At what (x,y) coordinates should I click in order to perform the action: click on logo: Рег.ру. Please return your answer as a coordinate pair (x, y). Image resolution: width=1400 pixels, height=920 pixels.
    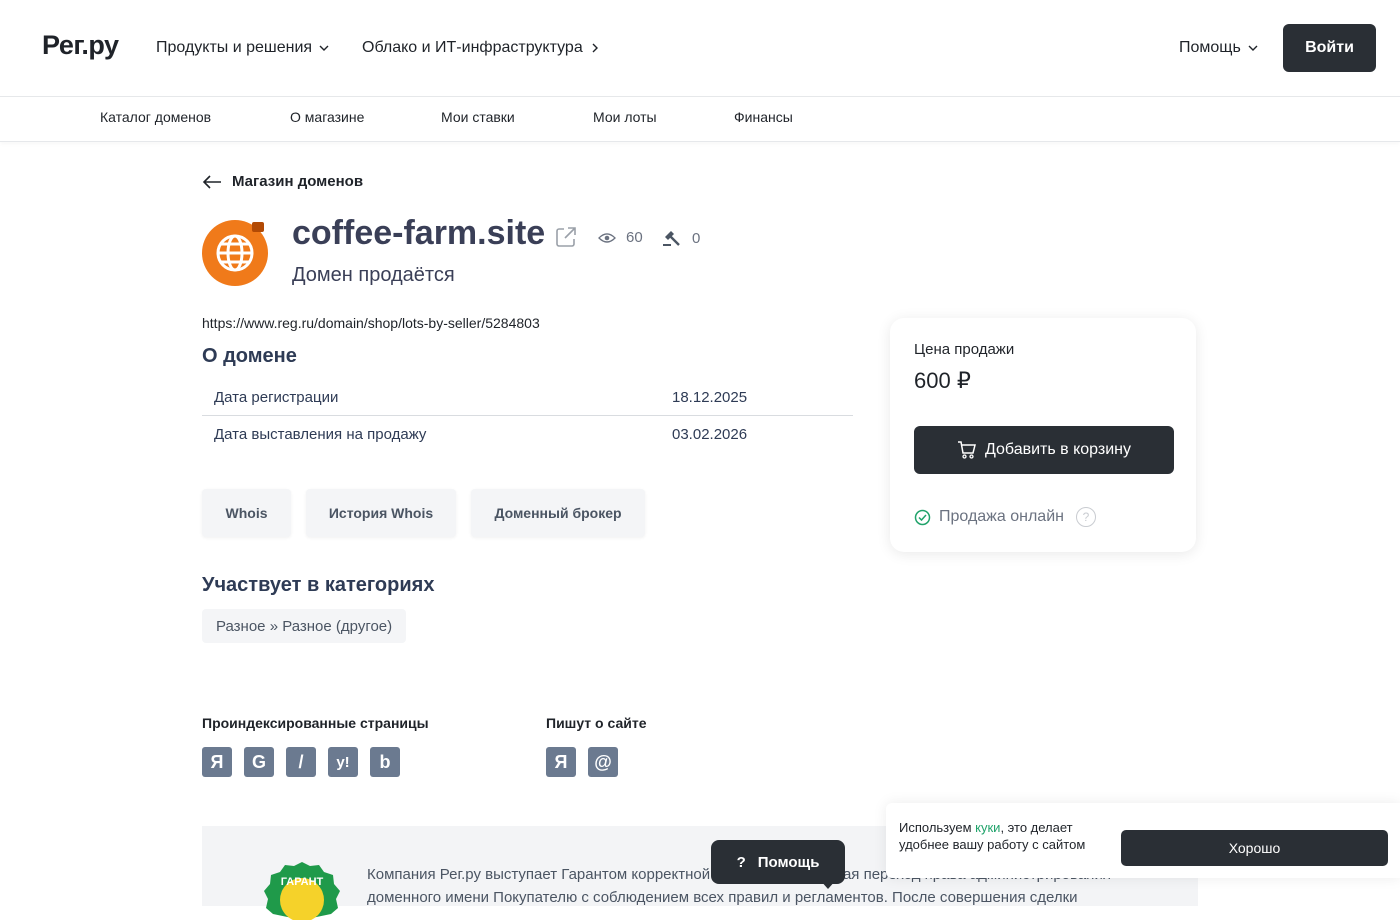
    Looking at the image, I should click on (80, 45).